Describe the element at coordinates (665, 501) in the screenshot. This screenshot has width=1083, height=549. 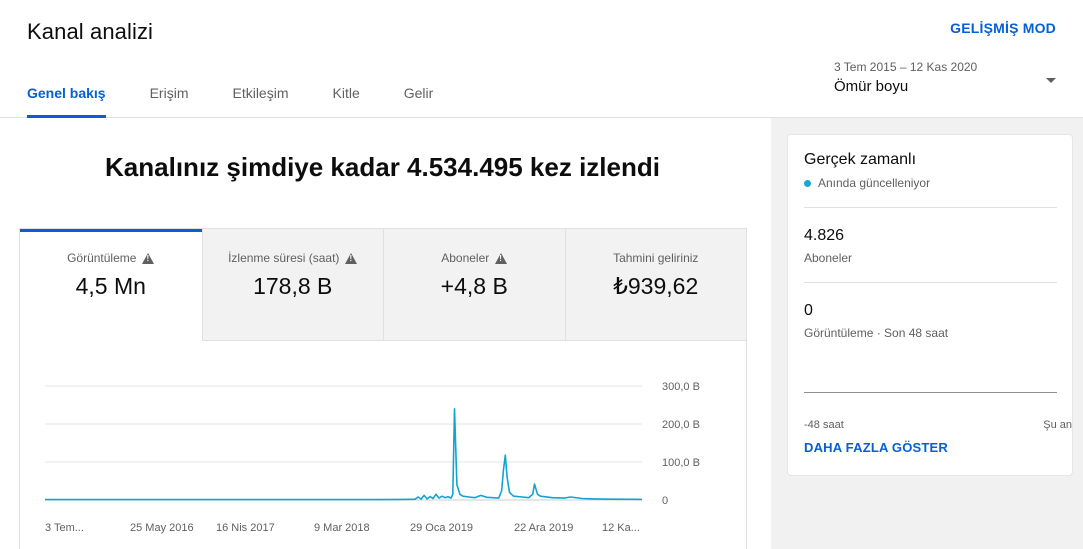
I see `chart-y-tick-label: 0` at that location.